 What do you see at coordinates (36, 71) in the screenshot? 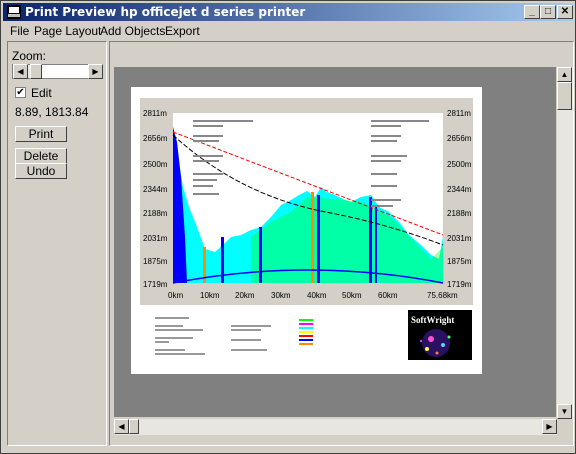
I see `zoom-thumb` at bounding box center [36, 71].